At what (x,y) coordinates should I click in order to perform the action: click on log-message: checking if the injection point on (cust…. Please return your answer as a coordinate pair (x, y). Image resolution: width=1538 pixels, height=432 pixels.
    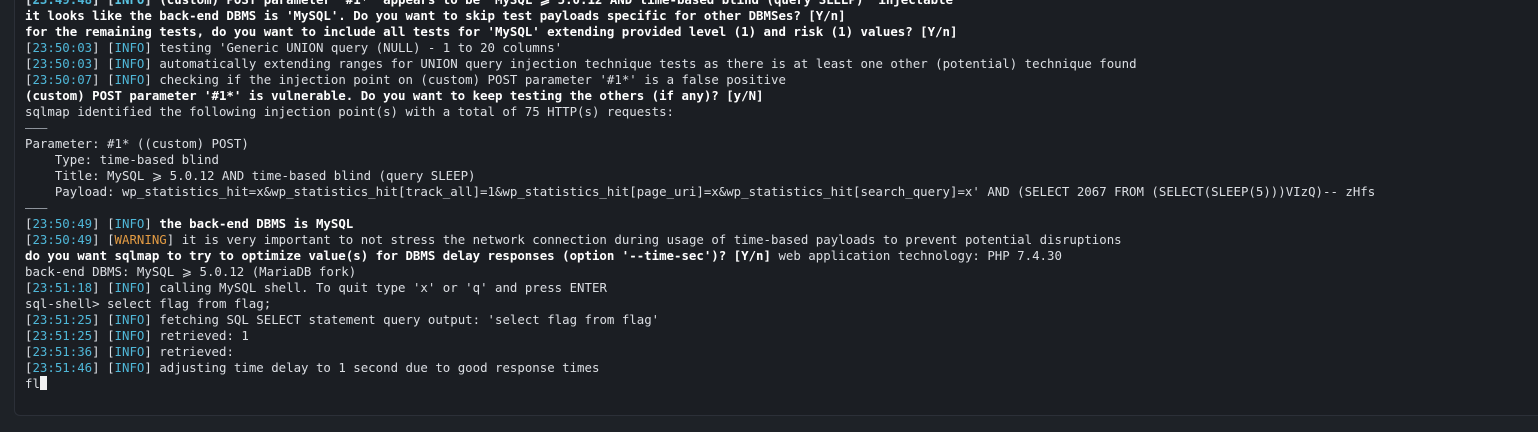
    Looking at the image, I should click on (472, 79).